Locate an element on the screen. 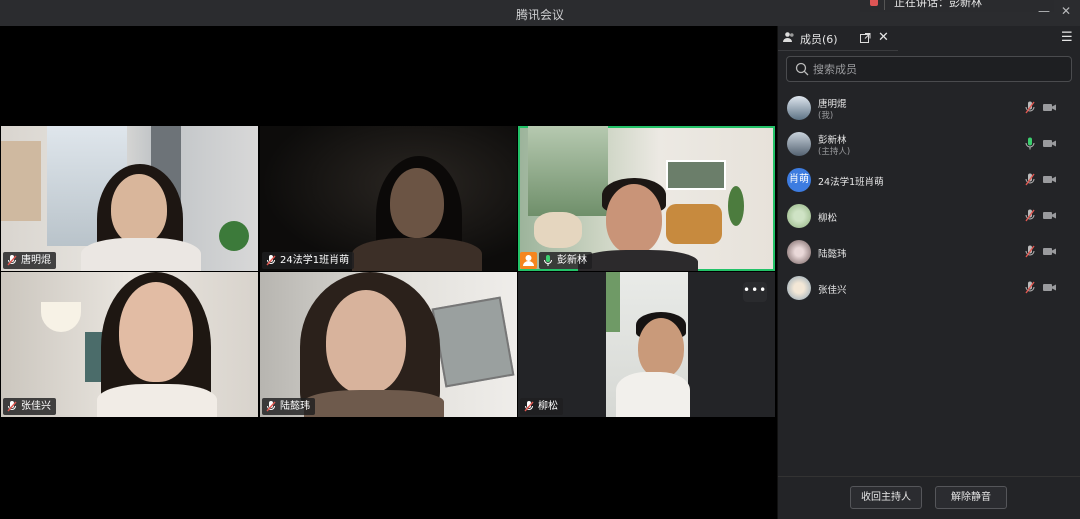  close-window-button: ✕ is located at coordinates (1066, 11).